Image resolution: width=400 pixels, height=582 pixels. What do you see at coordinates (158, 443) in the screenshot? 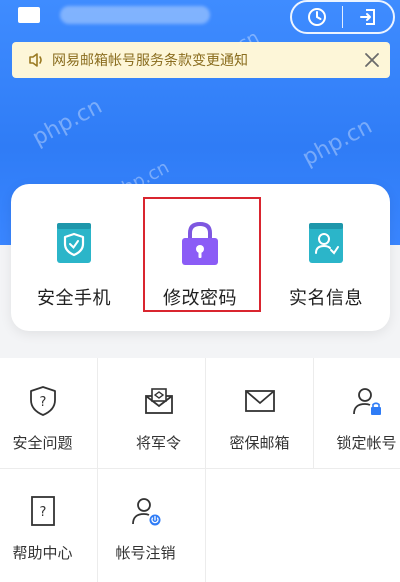
I see `token-label: 将军令` at bounding box center [158, 443].